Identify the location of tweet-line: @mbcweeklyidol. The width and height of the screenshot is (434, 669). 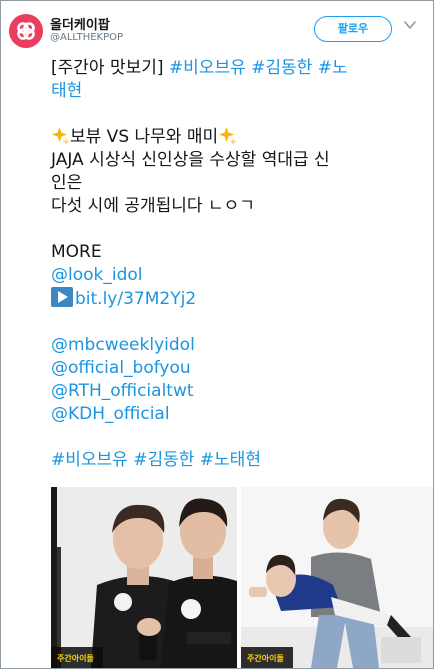
(241, 345).